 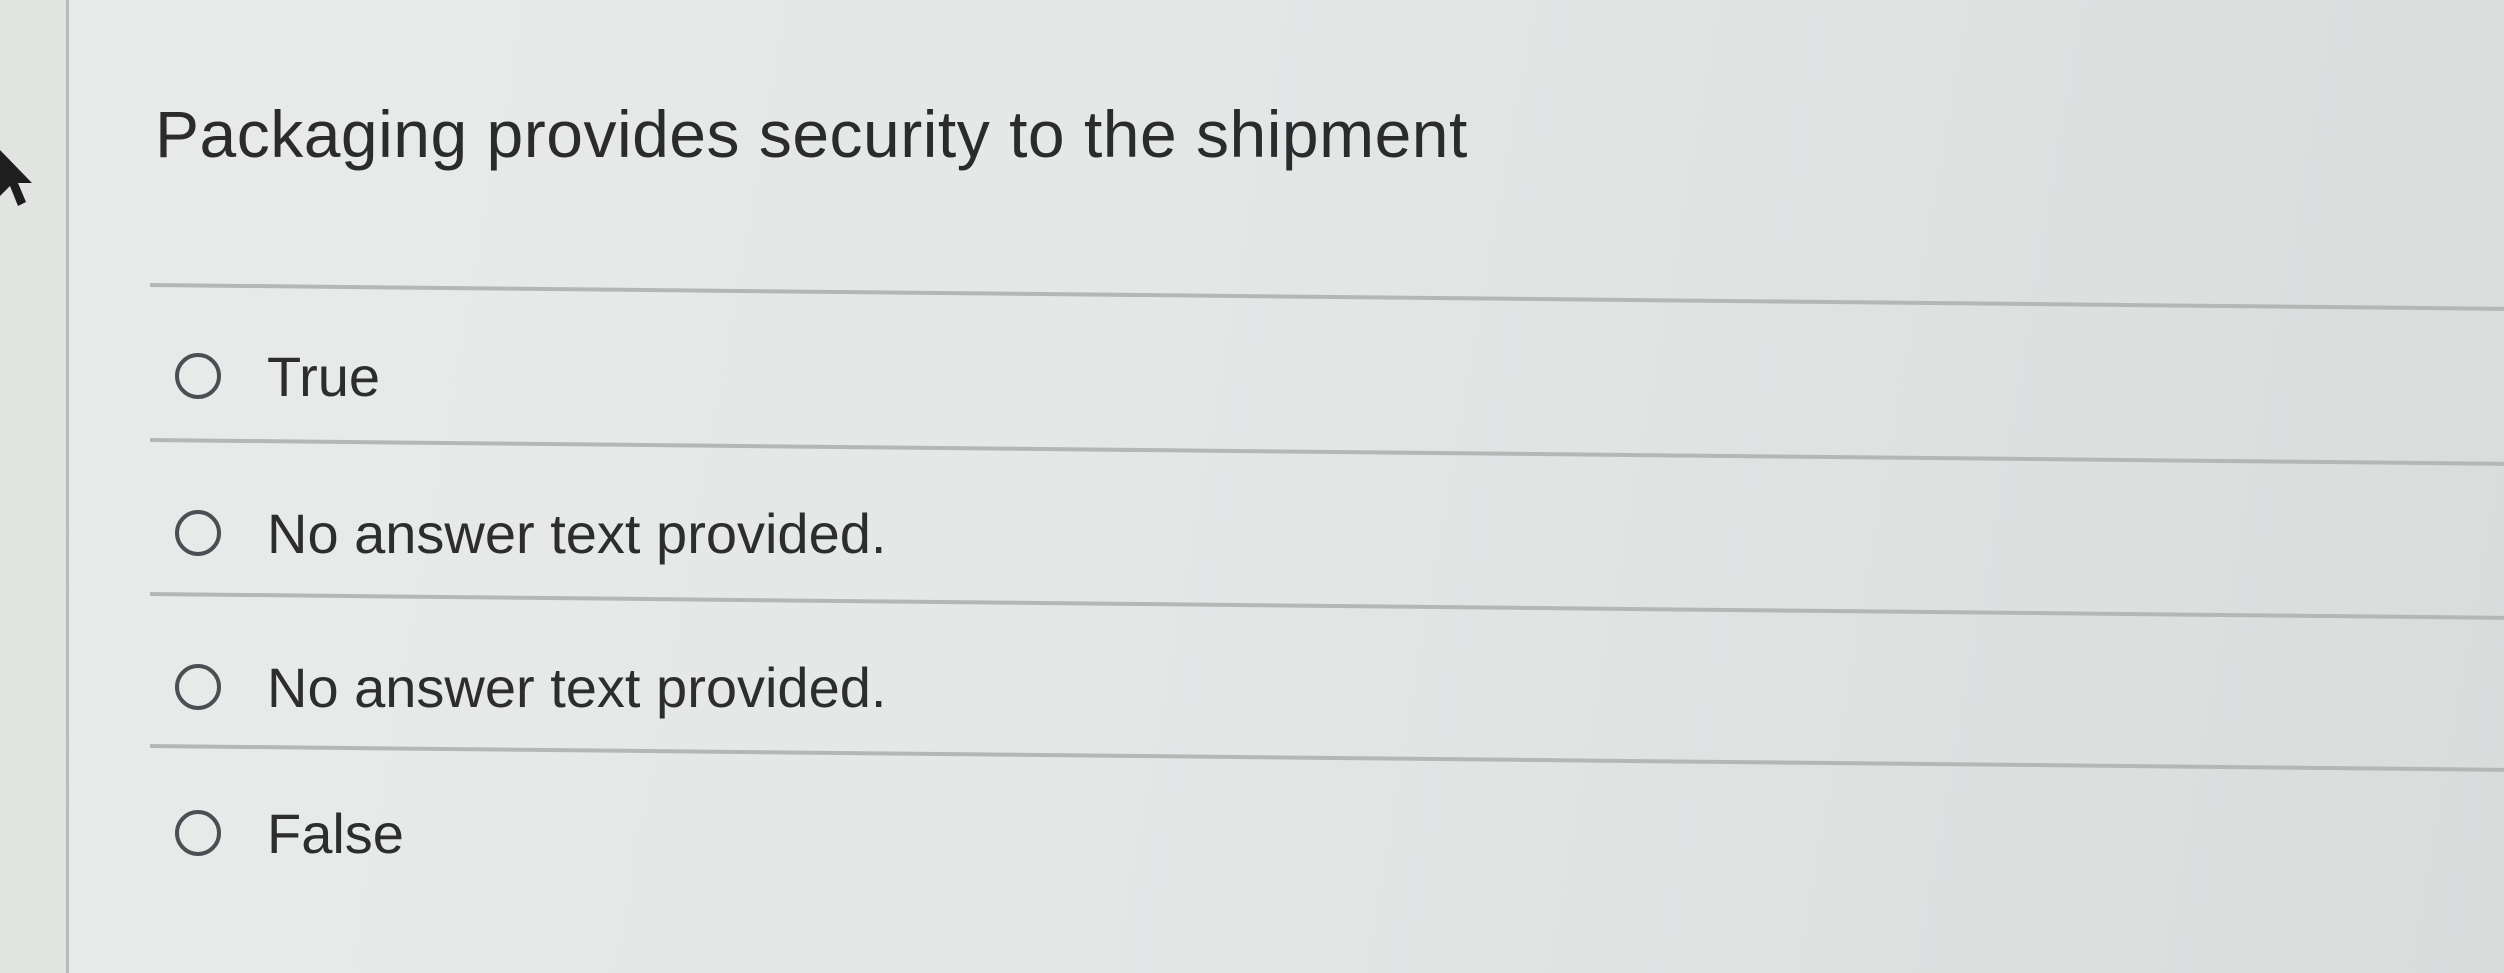 I want to click on answer-option-false: False, so click(x=289, y=833).